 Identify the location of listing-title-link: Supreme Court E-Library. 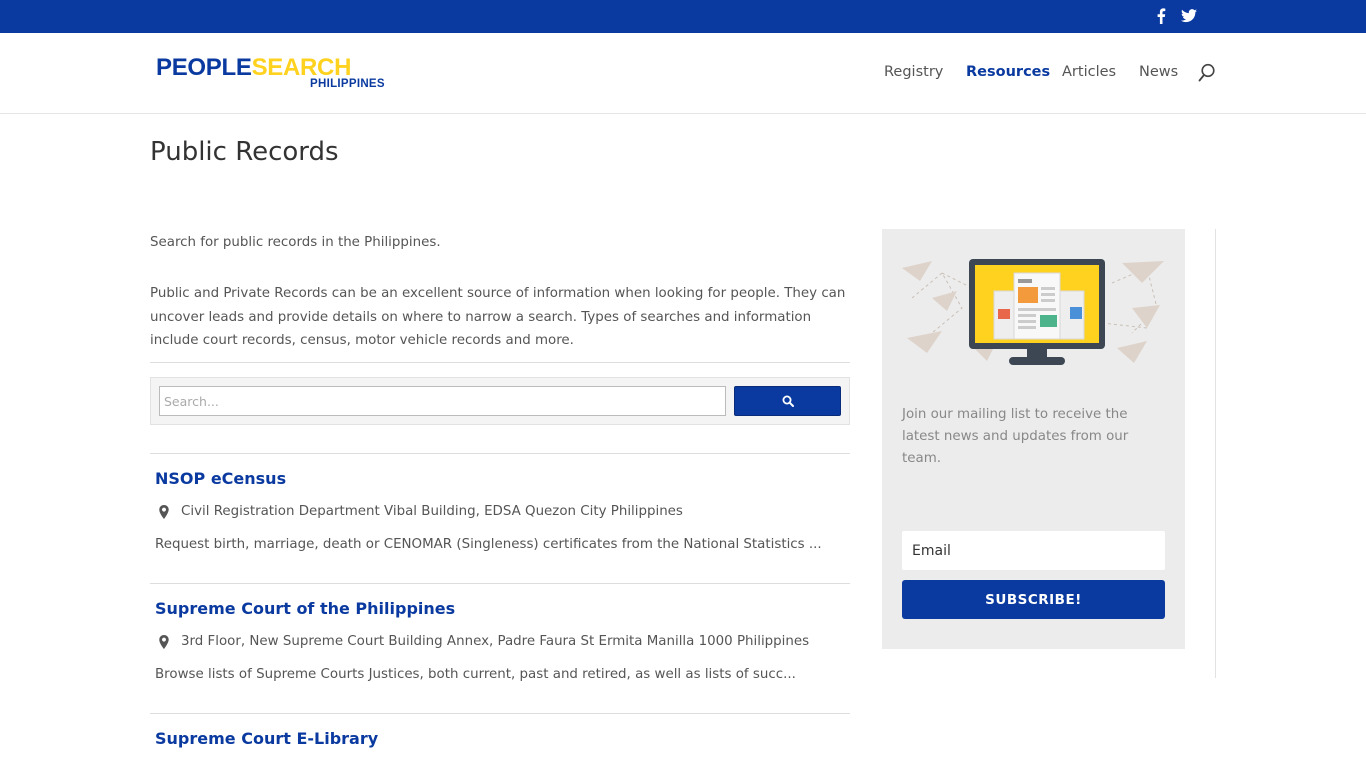
(266, 738).